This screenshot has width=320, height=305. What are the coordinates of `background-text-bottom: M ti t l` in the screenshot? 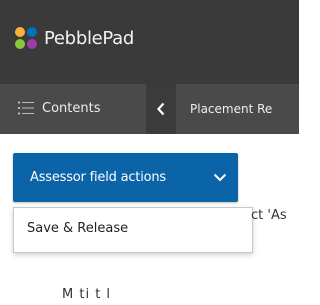 It's located at (87, 294).